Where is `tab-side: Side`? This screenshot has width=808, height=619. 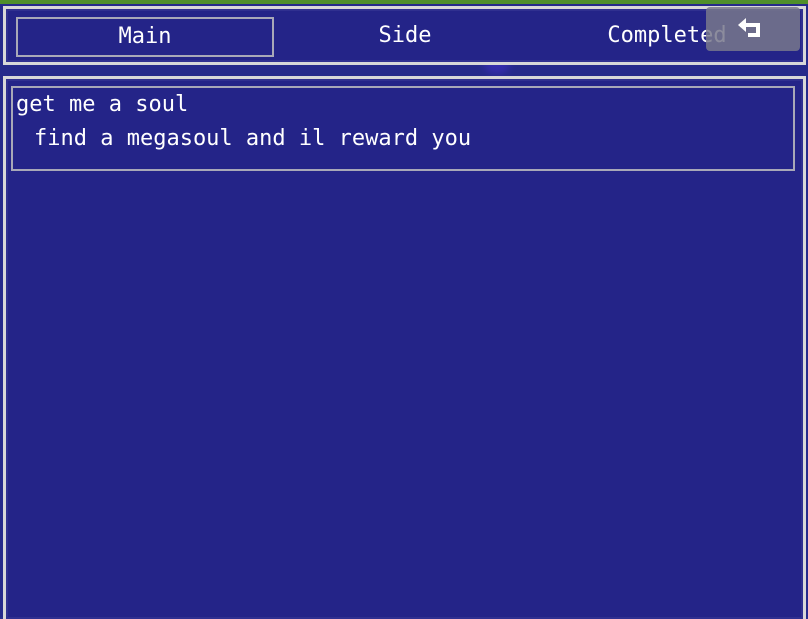
tab-side: Side is located at coordinates (405, 36).